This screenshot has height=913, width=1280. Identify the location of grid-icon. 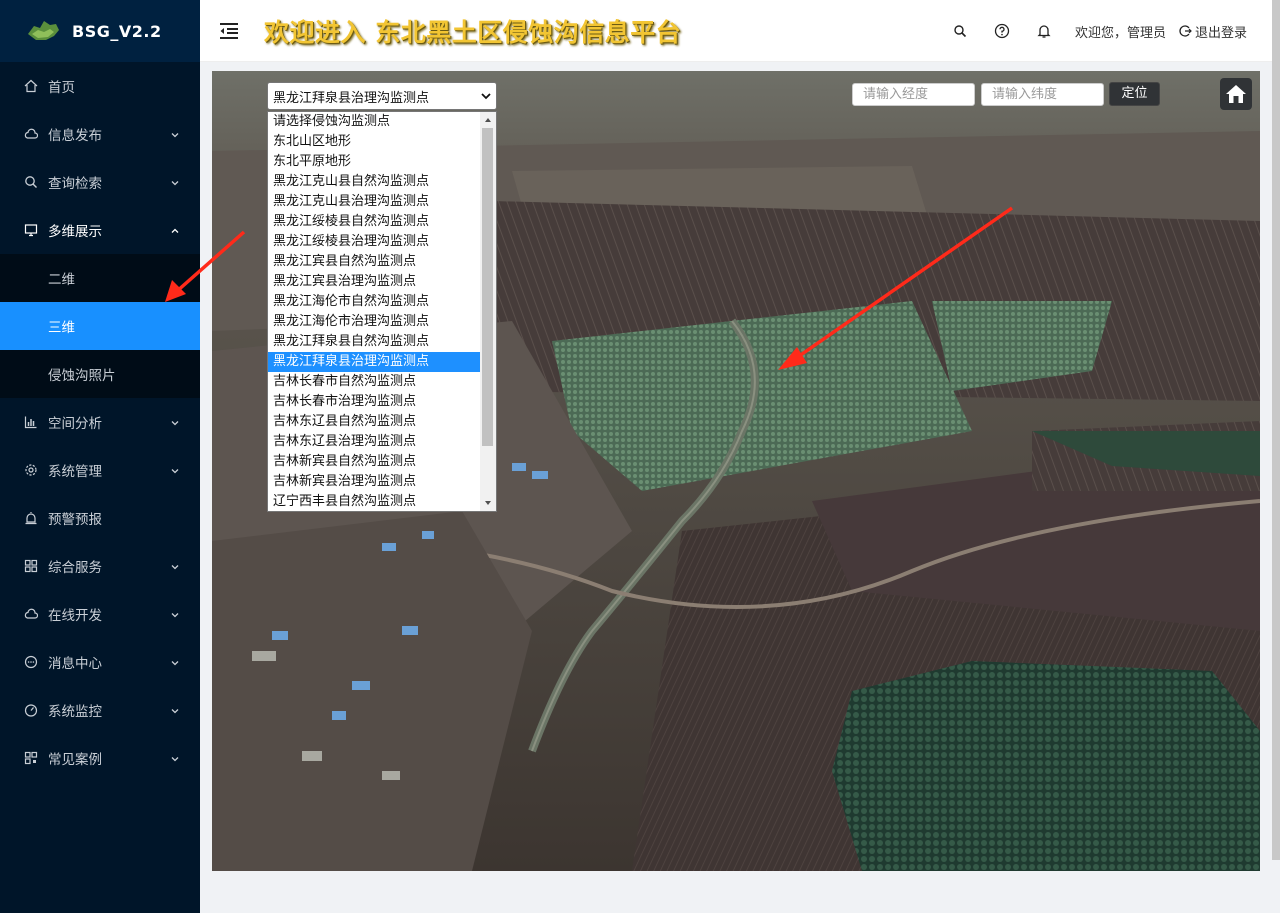
(31, 566).